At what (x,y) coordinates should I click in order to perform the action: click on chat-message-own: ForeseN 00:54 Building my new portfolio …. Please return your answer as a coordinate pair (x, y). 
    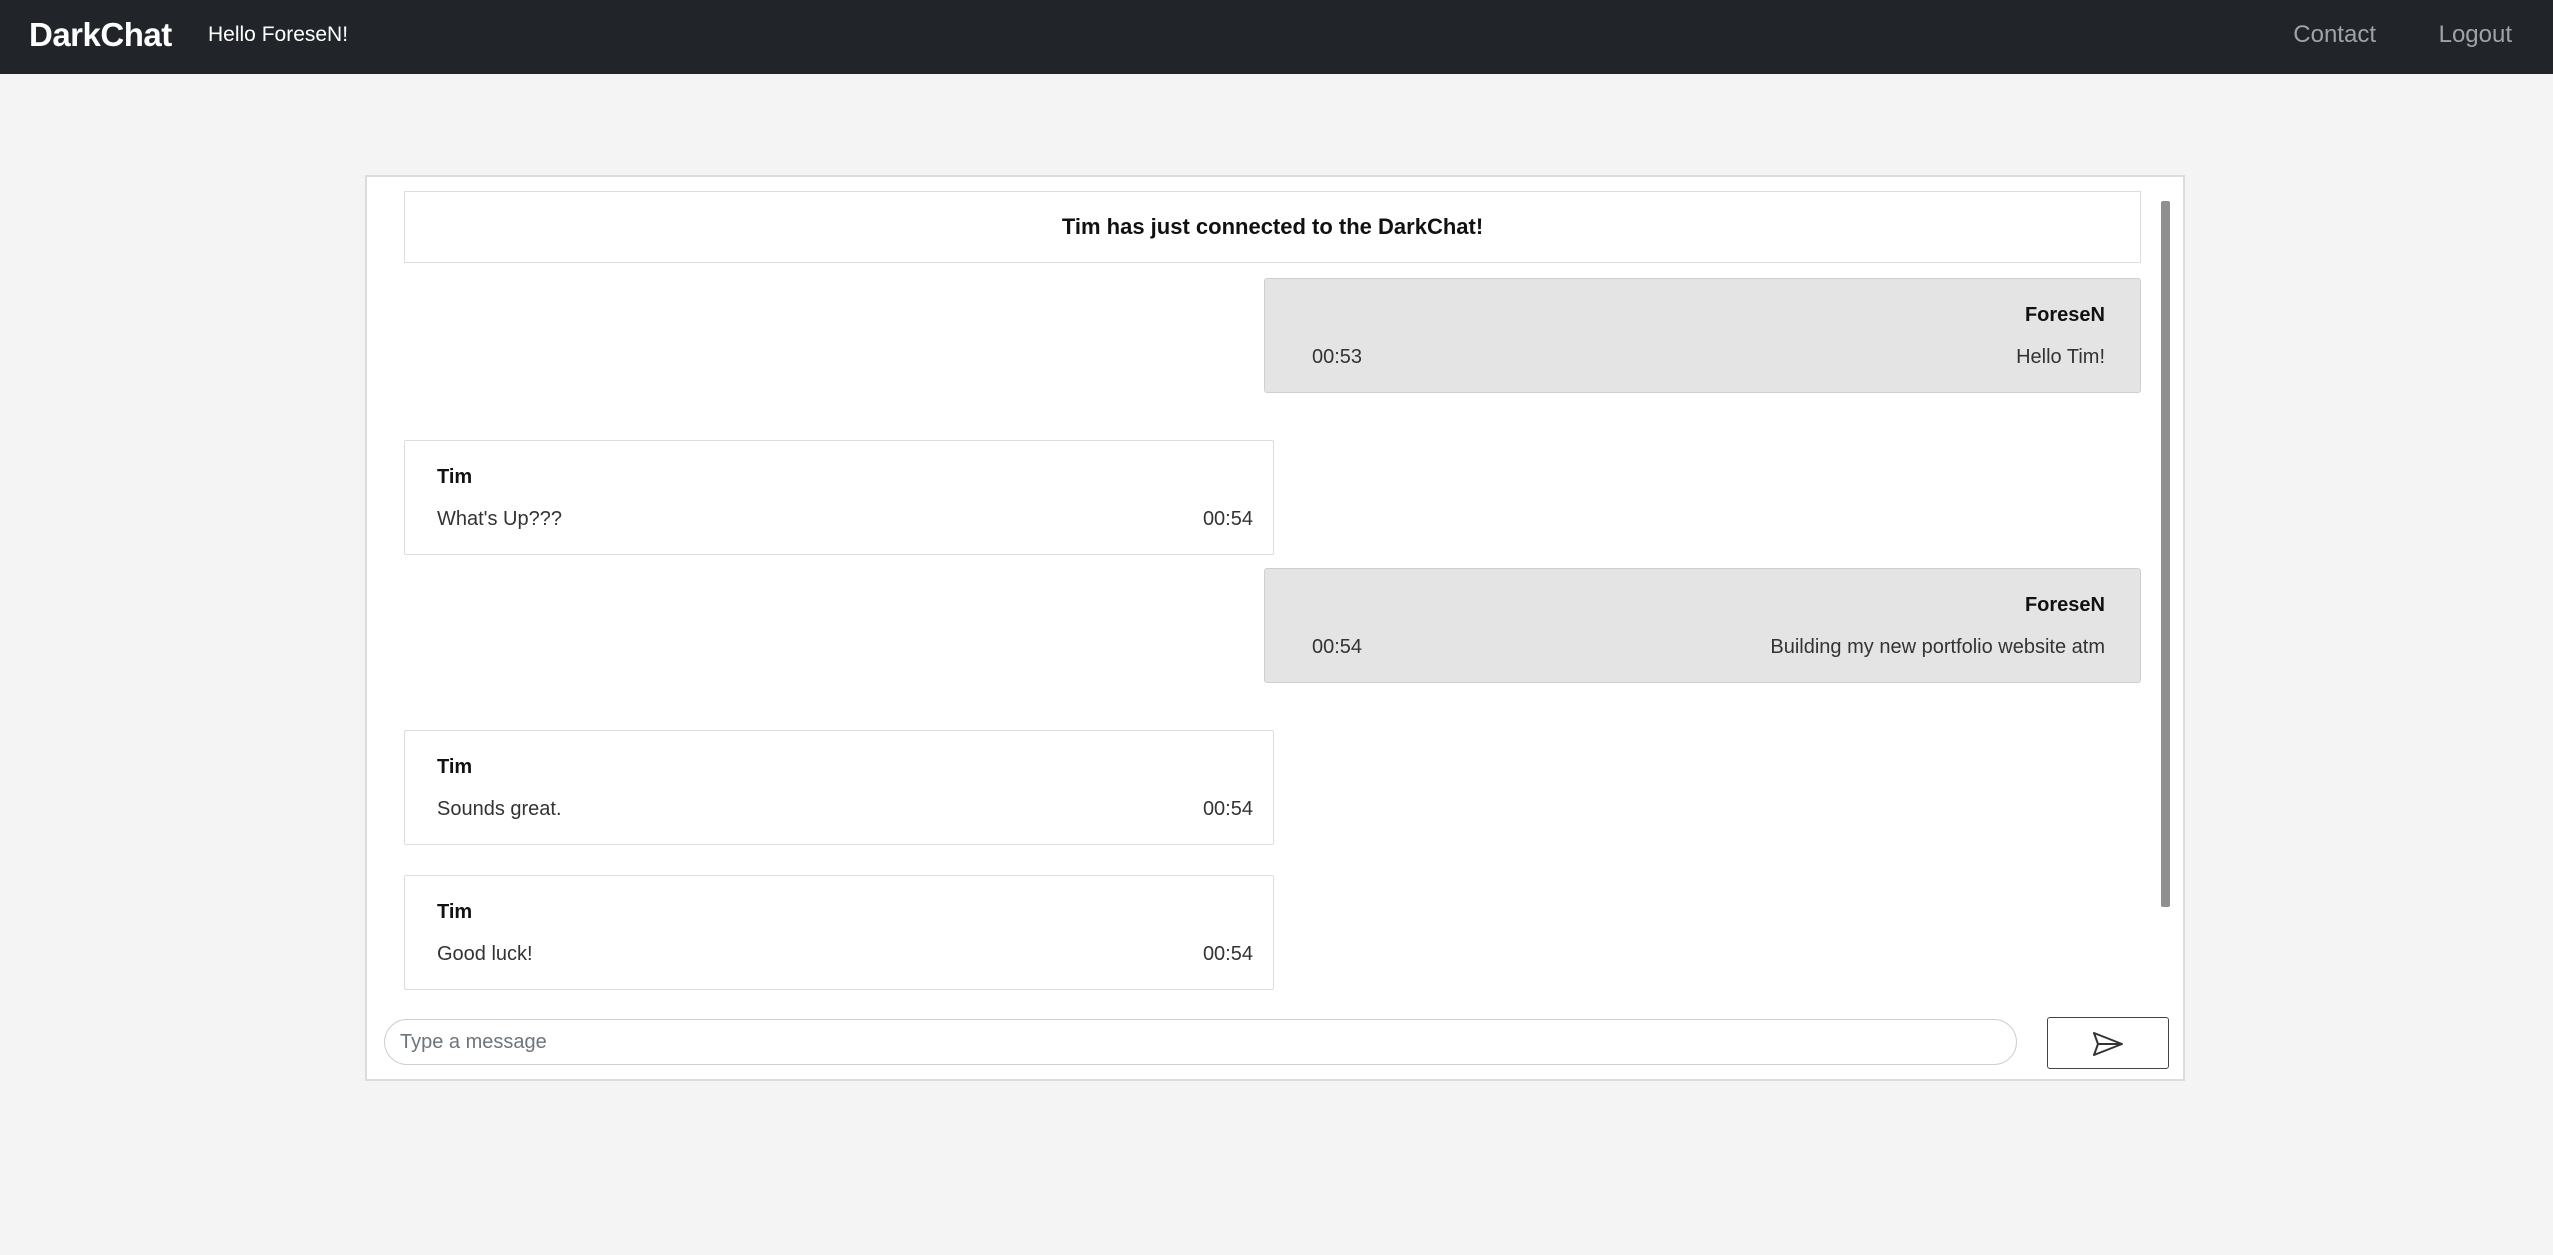
    Looking at the image, I should click on (1702, 625).